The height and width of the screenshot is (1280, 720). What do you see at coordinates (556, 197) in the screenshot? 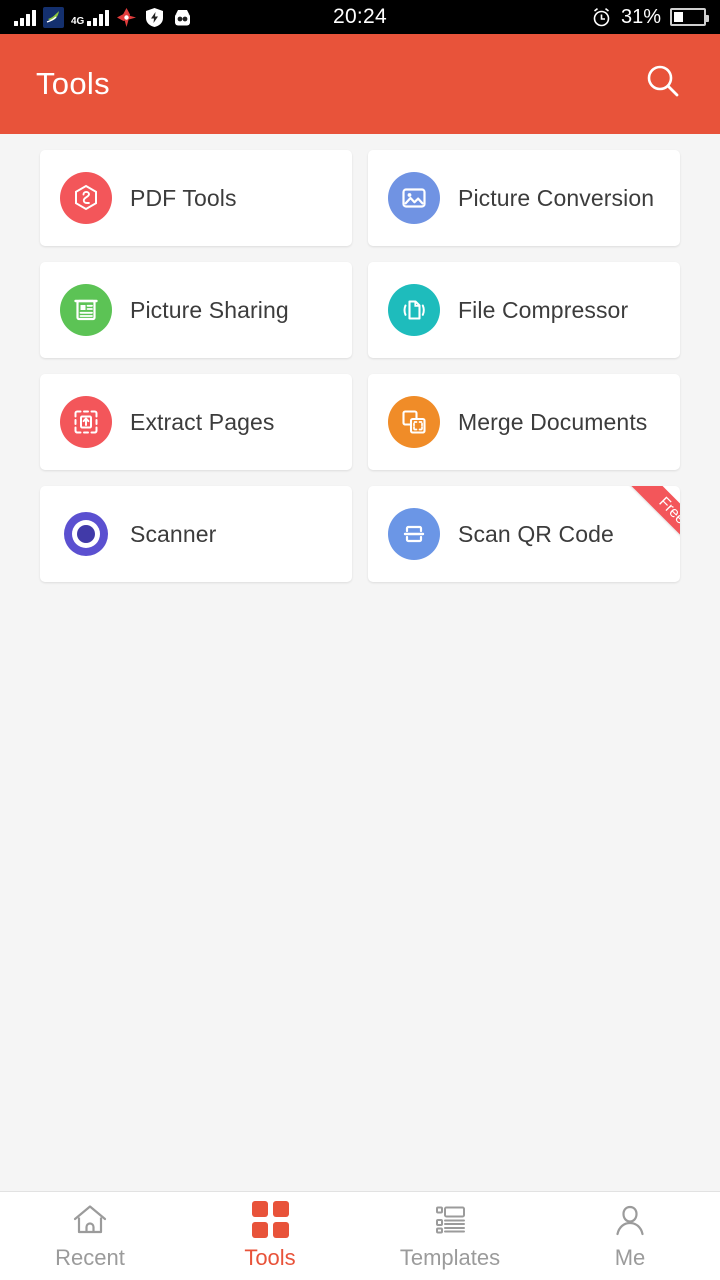
I see `tool-label: Picture Conversion` at bounding box center [556, 197].